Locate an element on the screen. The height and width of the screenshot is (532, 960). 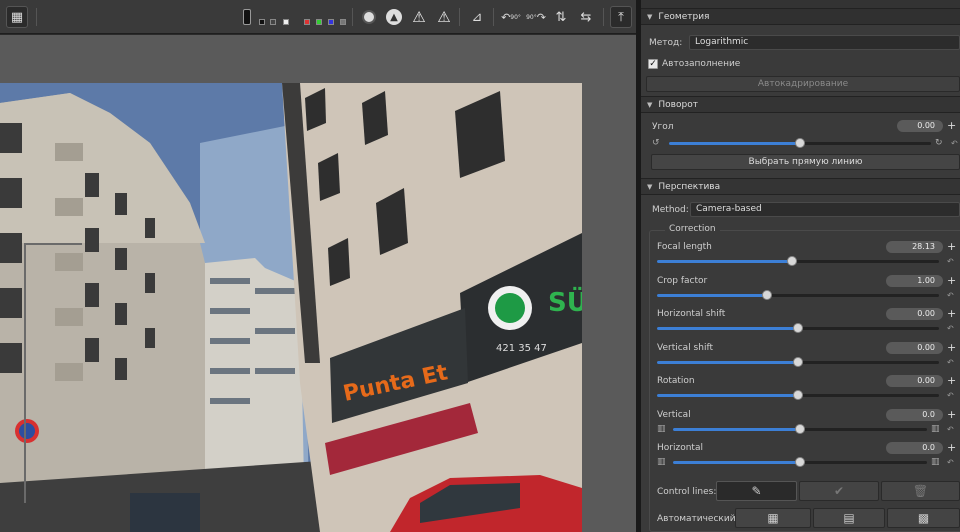
flip-vertical-icon: ⇅ is located at coordinates (561, 17).